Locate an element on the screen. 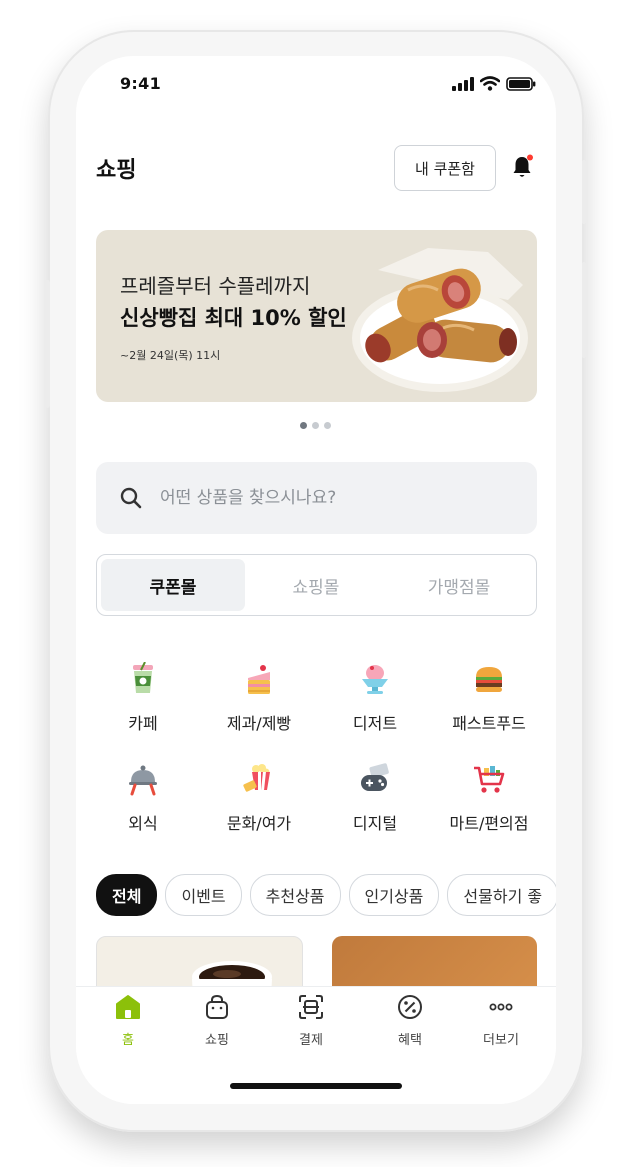 This screenshot has height=1167, width=640. battery-icon is located at coordinates (521, 83).